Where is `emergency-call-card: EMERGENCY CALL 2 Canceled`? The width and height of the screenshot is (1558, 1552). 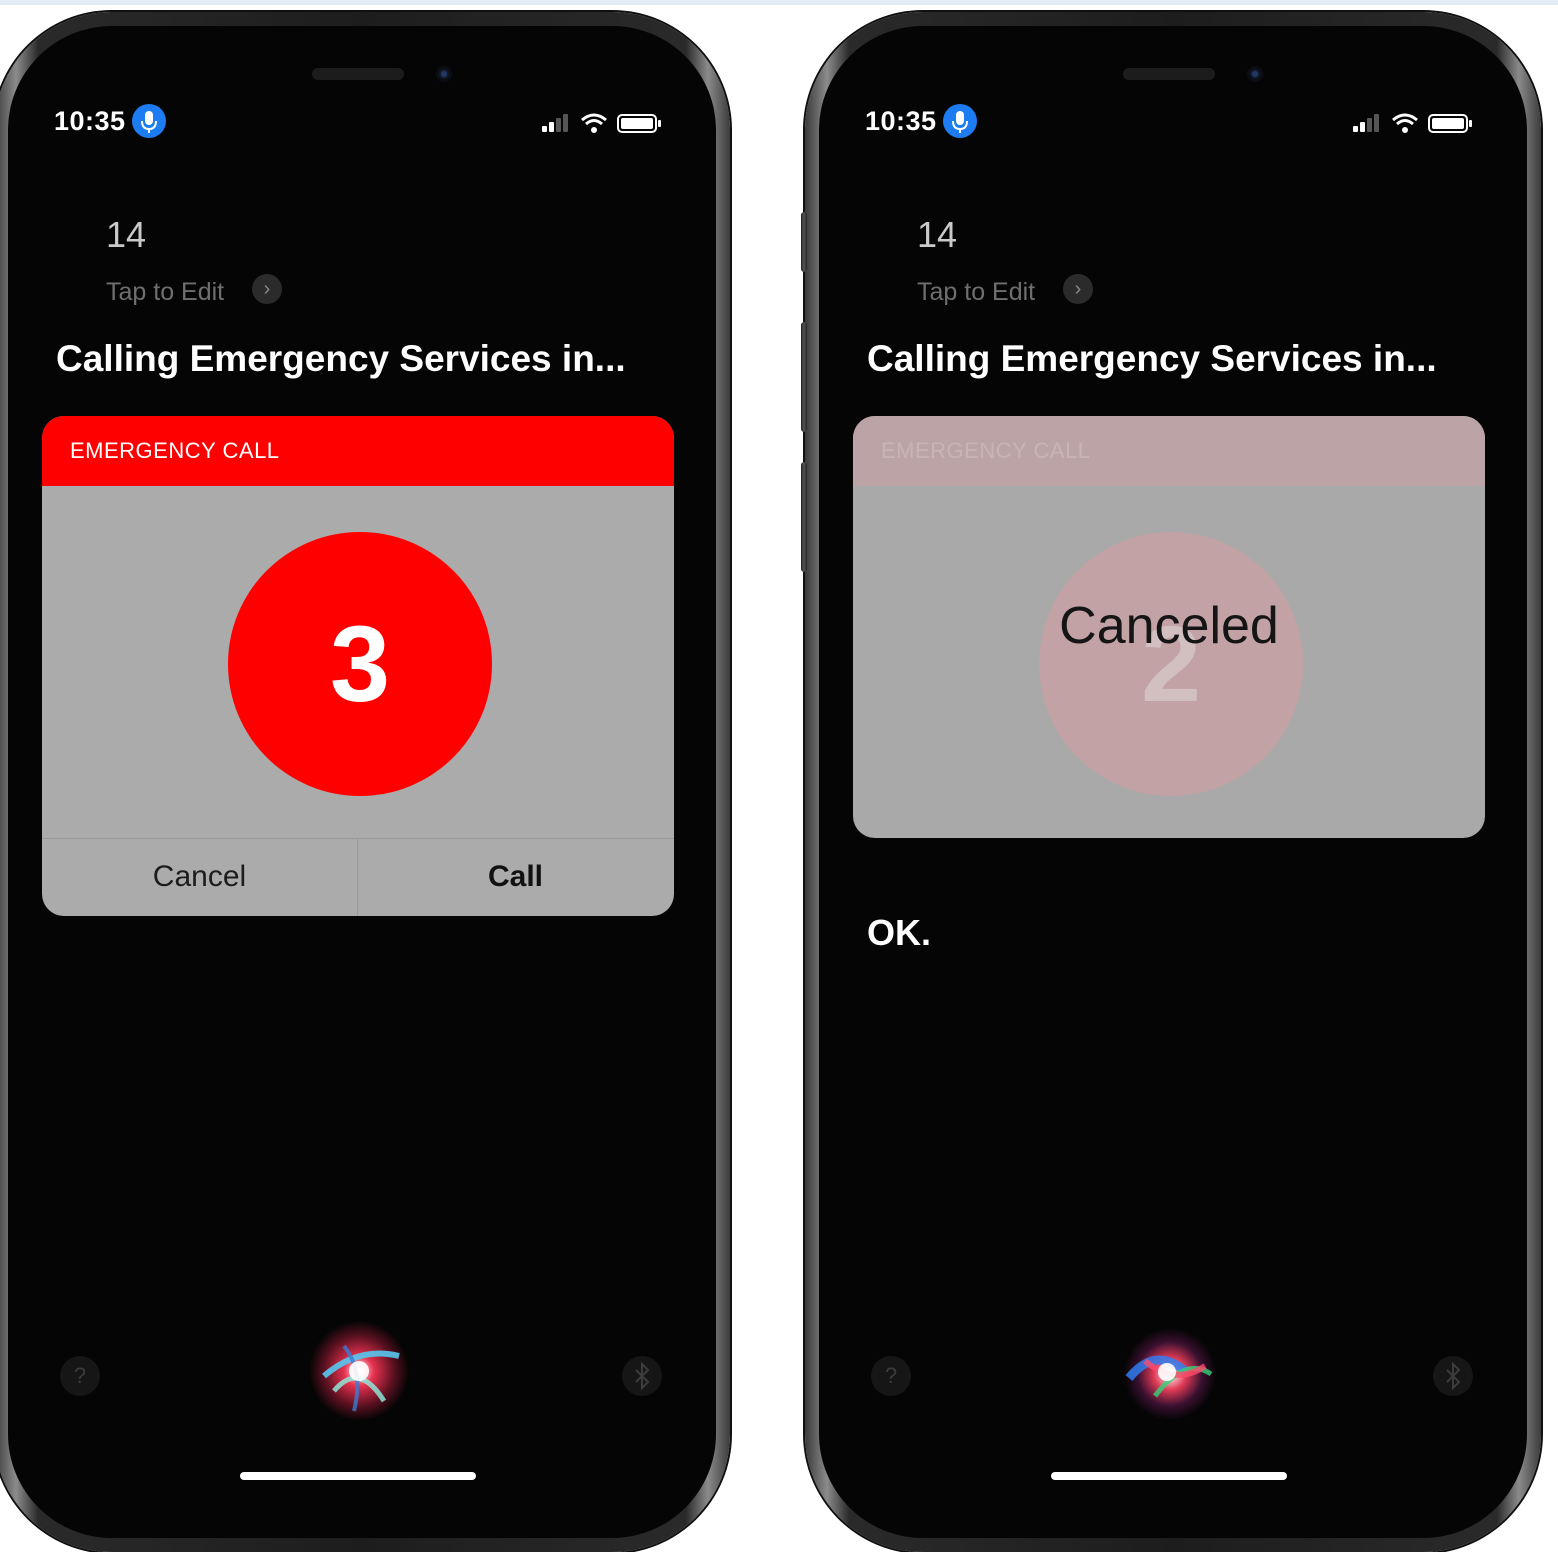
emergency-call-card: EMERGENCY CALL 2 Canceled is located at coordinates (1169, 627).